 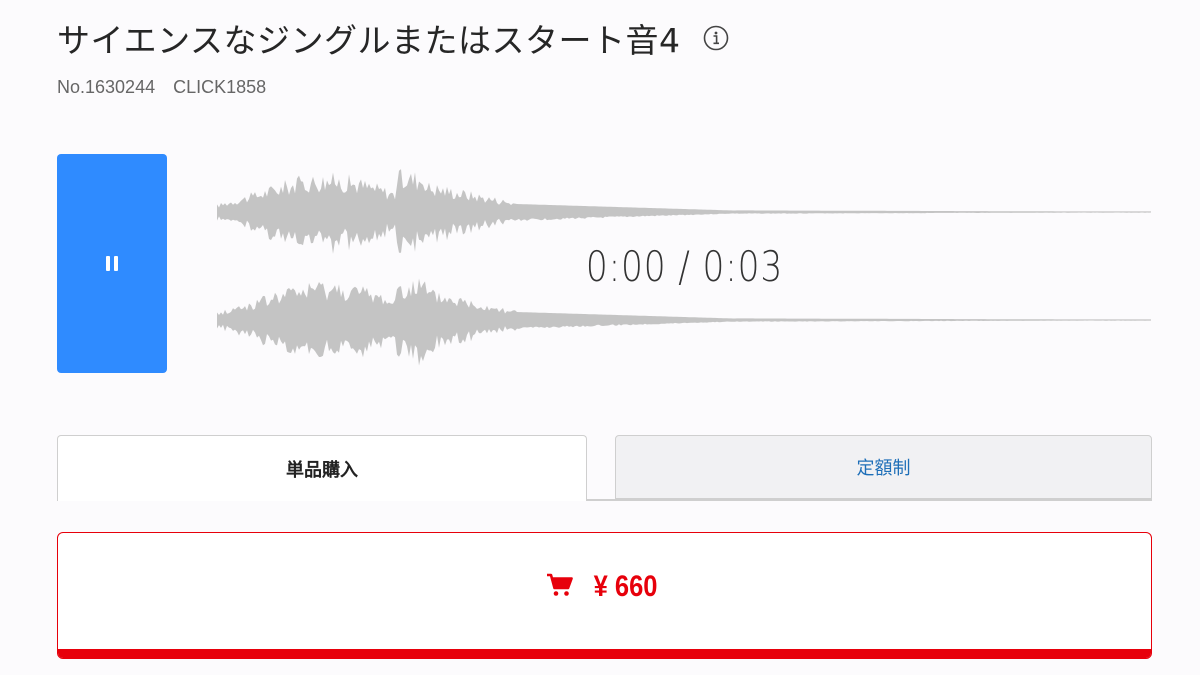 I want to click on pause-icon, so click(x=112, y=263).